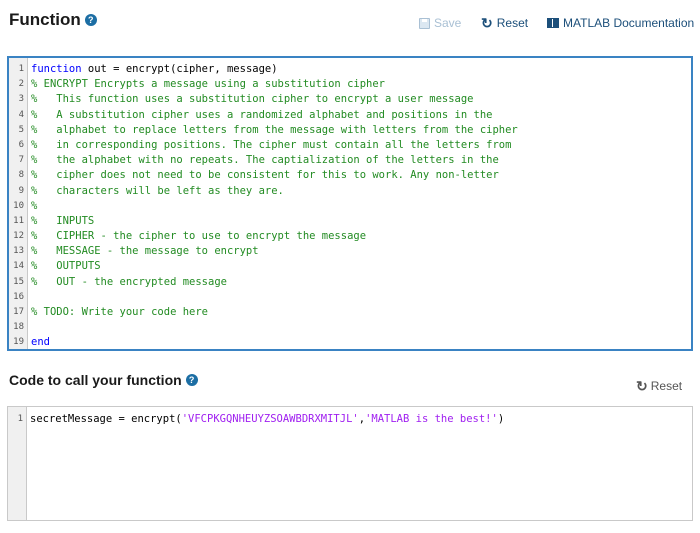  Describe the element at coordinates (350, 69) in the screenshot. I see `code-line: 1 function out = encrypt(cipher, message)` at that location.